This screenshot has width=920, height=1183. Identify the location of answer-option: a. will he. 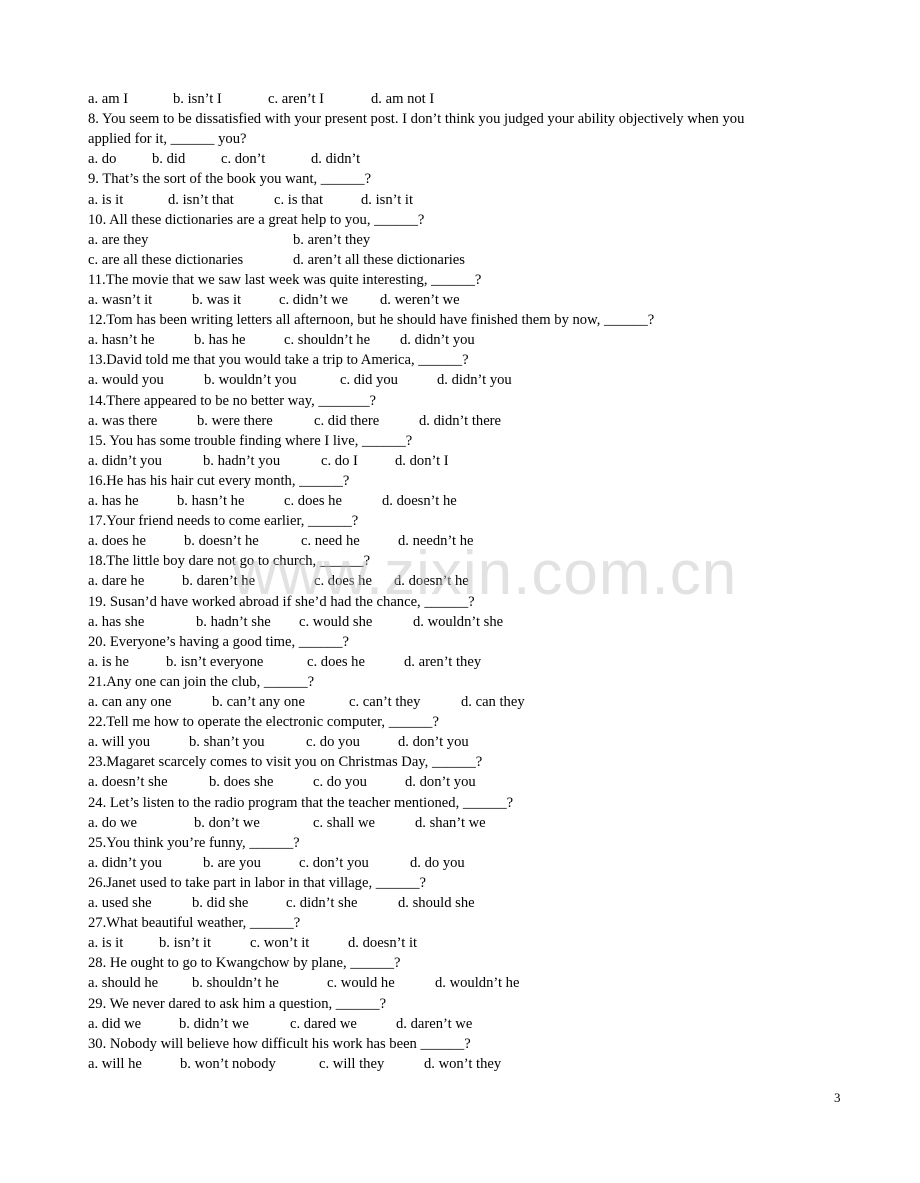
(115, 1064).